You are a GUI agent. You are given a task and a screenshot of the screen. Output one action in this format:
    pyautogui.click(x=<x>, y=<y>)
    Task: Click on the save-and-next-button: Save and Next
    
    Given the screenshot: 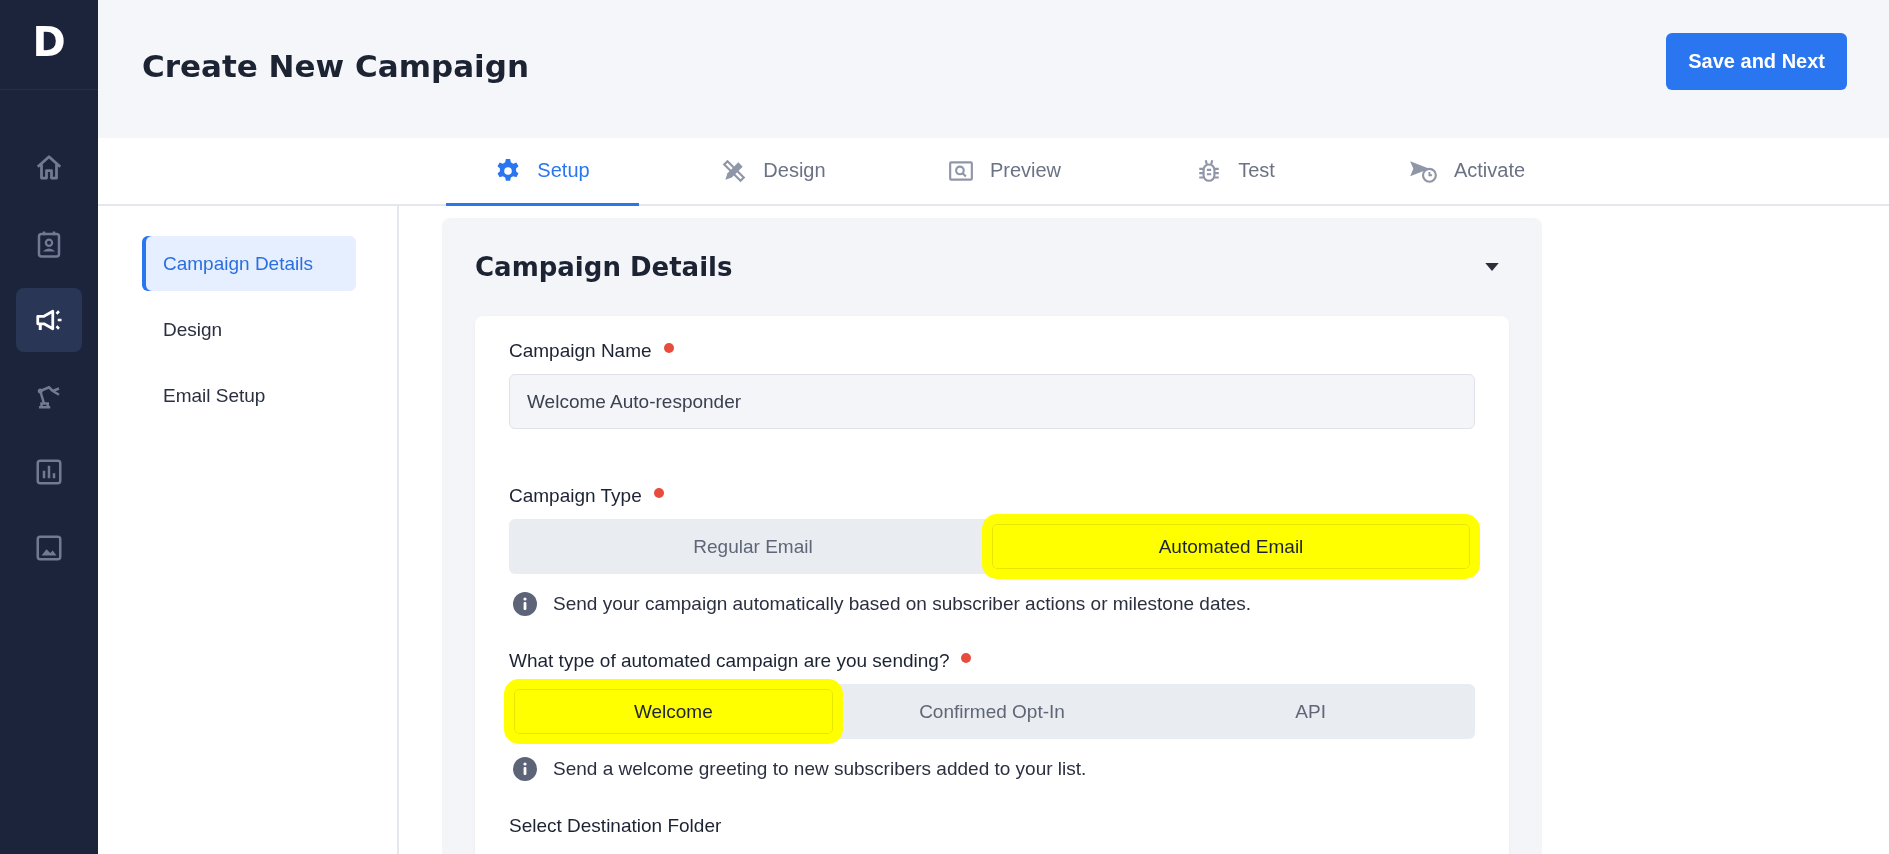 What is the action you would take?
    pyautogui.click(x=1756, y=61)
    